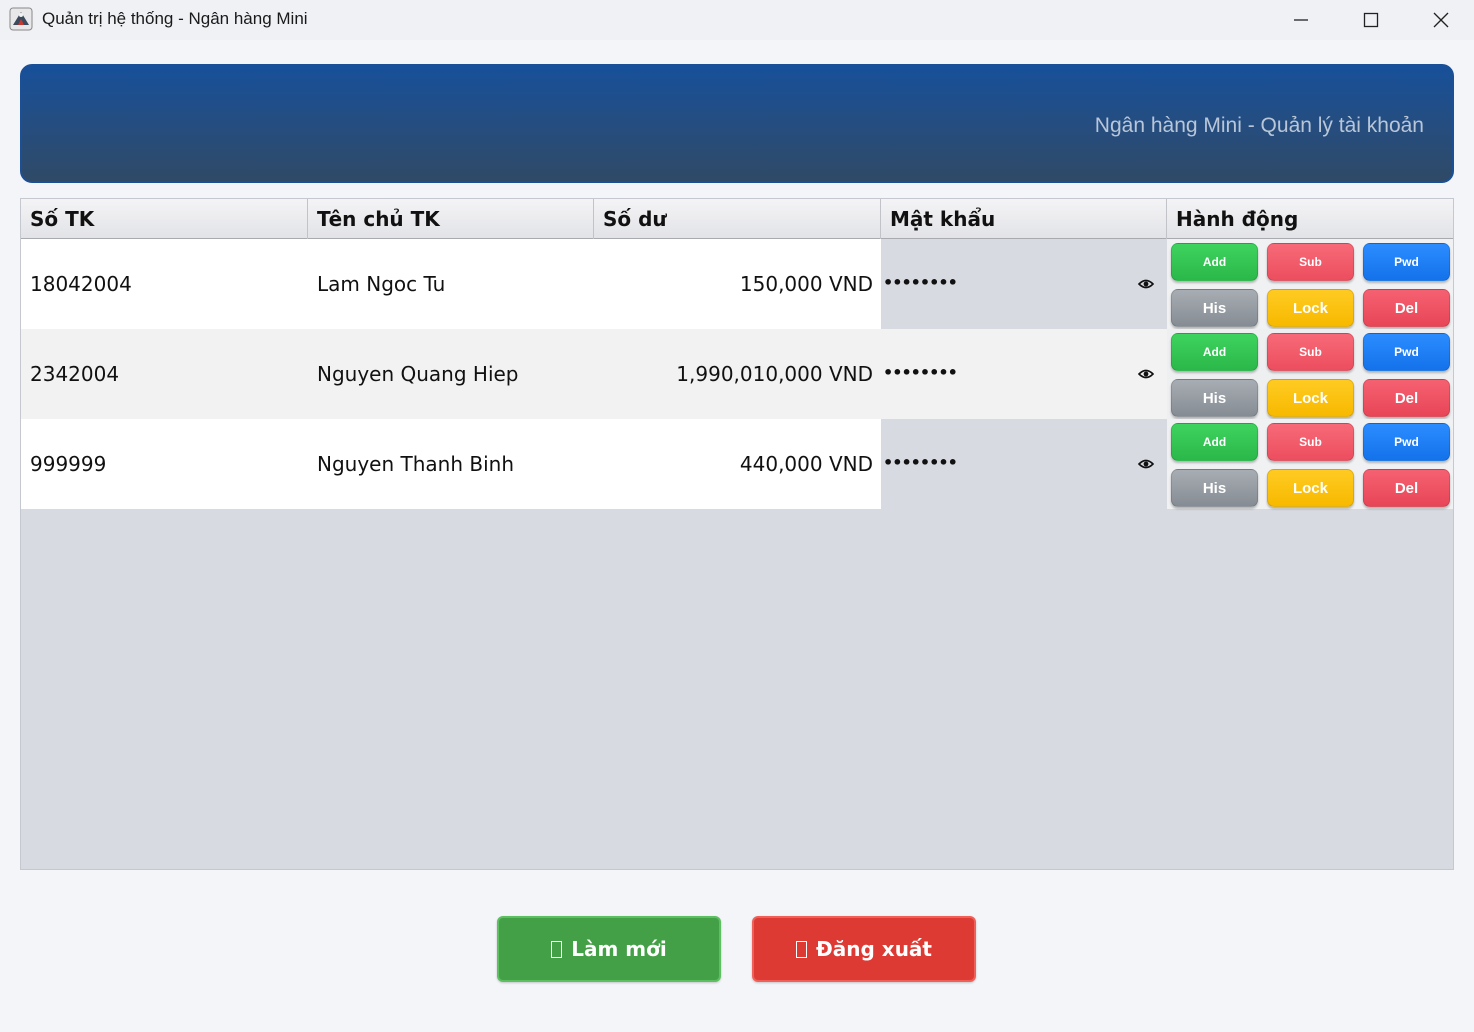 Image resolution: width=1474 pixels, height=1032 pixels. Describe the element at coordinates (164, 219) in the screenshot. I see `column-header-account: Số TK` at that location.